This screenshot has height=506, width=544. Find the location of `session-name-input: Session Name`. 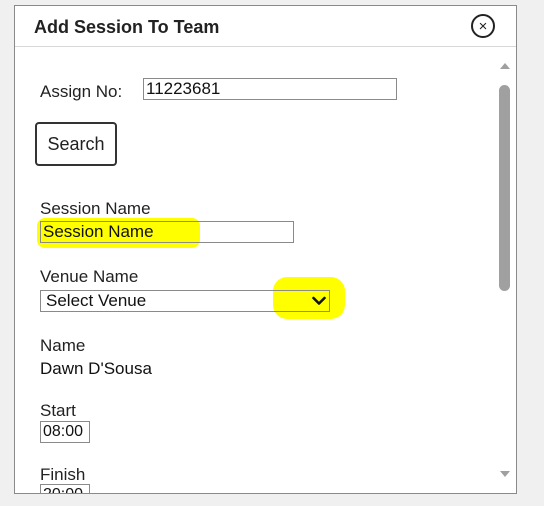

session-name-input: Session Name is located at coordinates (167, 232).